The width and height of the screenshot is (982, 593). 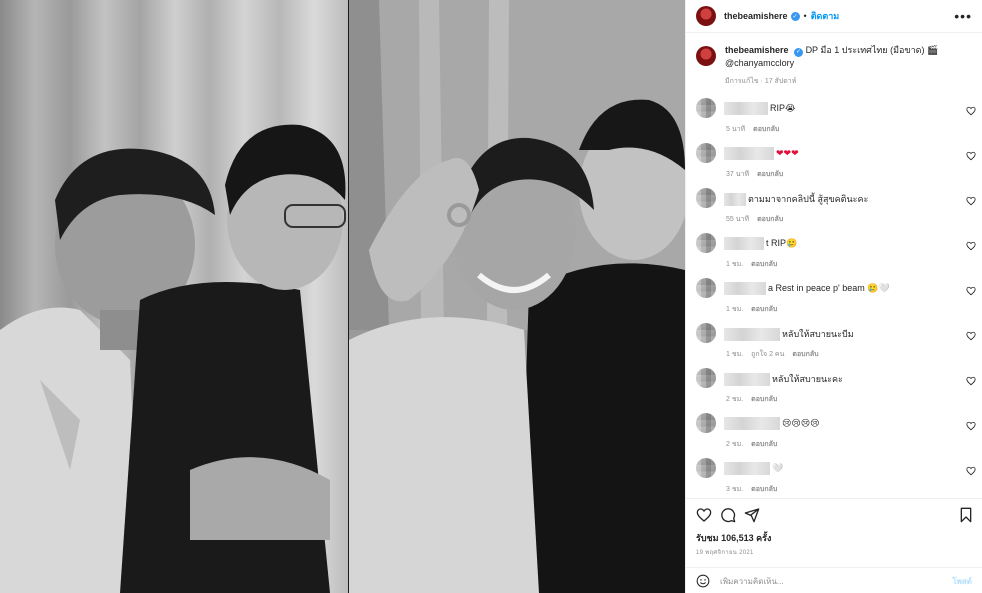 I want to click on comment-item: 😢😢😢😢 2 ชม. ตอบกลับ, so click(x=834, y=432).